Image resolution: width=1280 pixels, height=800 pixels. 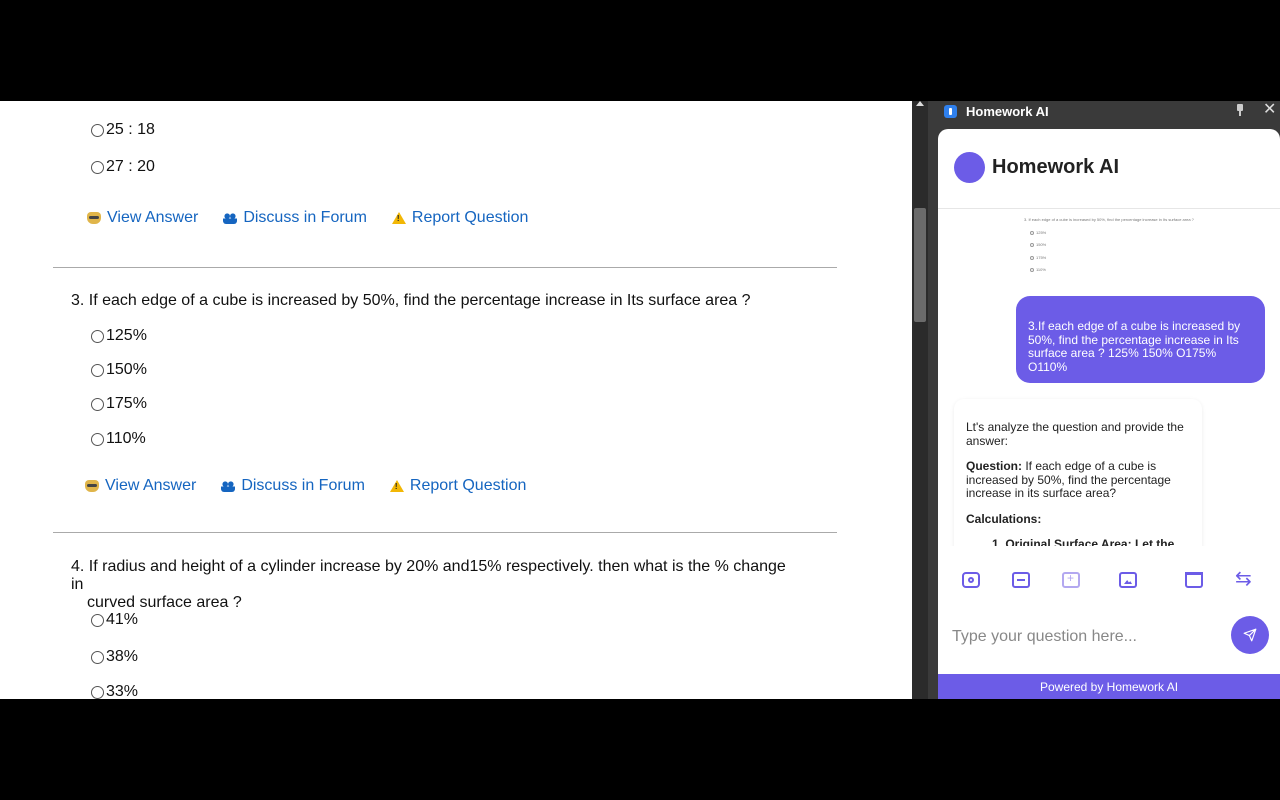 I want to click on option-41: 41%, so click(x=114, y=620).